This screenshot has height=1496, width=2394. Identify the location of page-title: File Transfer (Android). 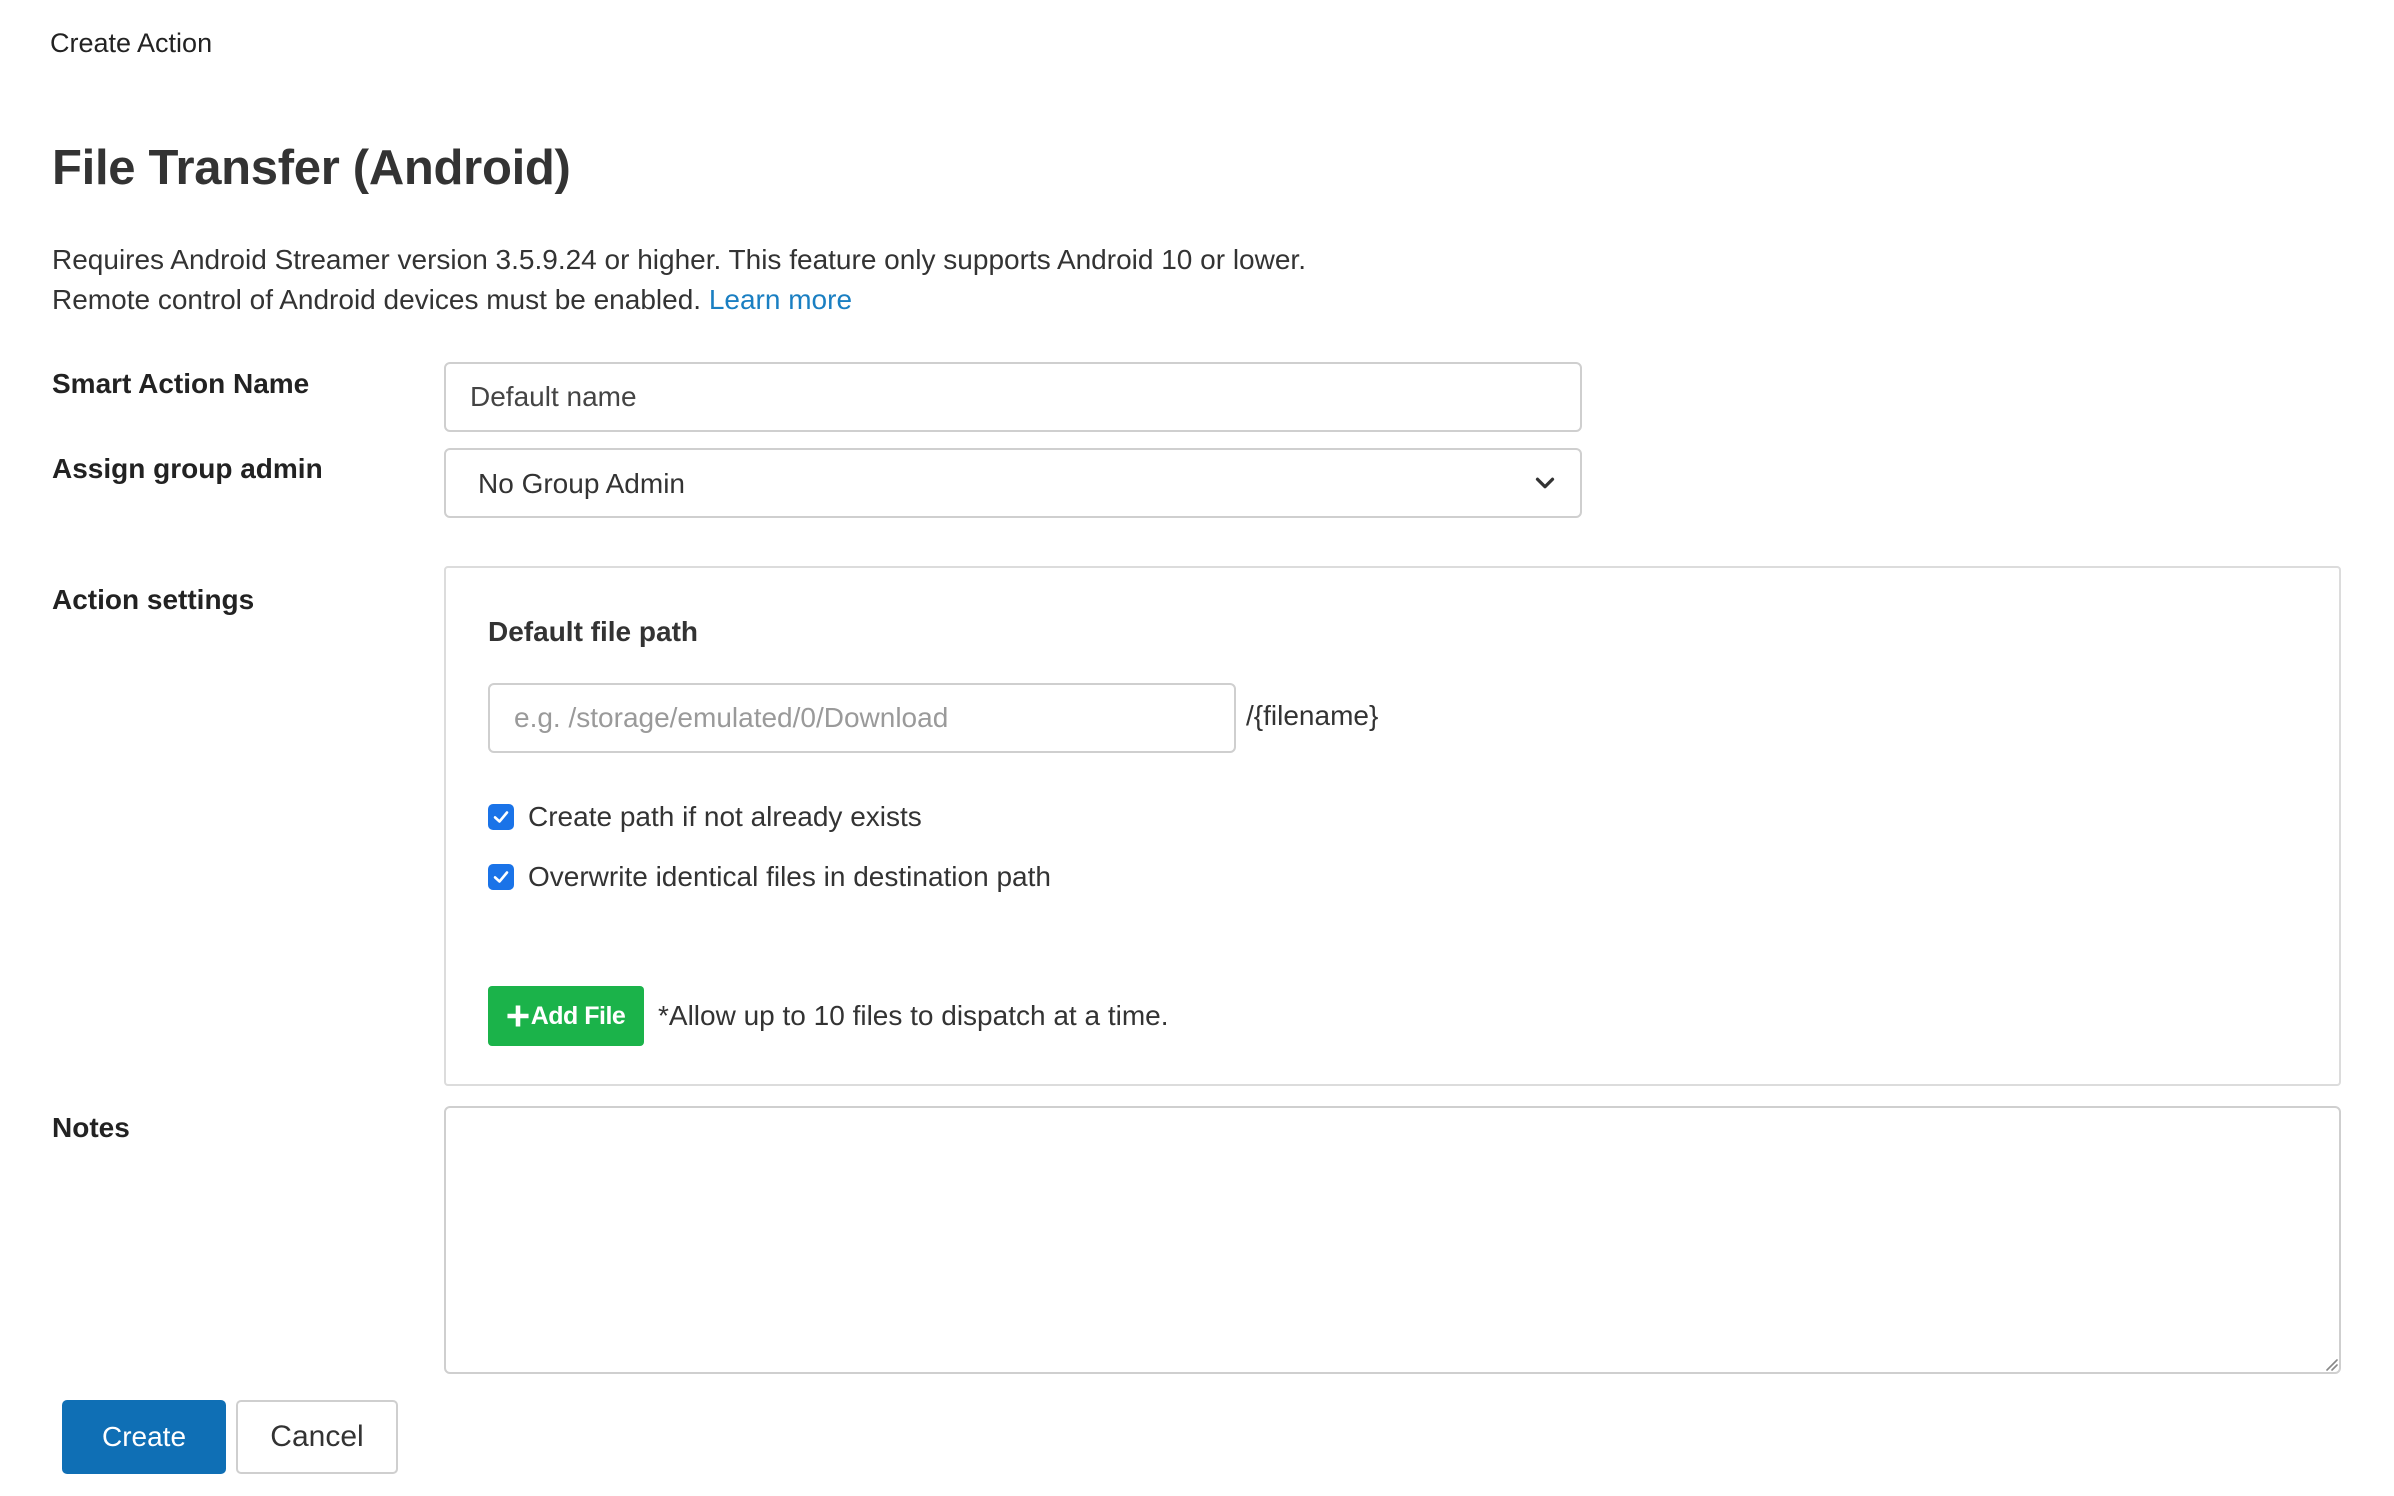
(311, 168).